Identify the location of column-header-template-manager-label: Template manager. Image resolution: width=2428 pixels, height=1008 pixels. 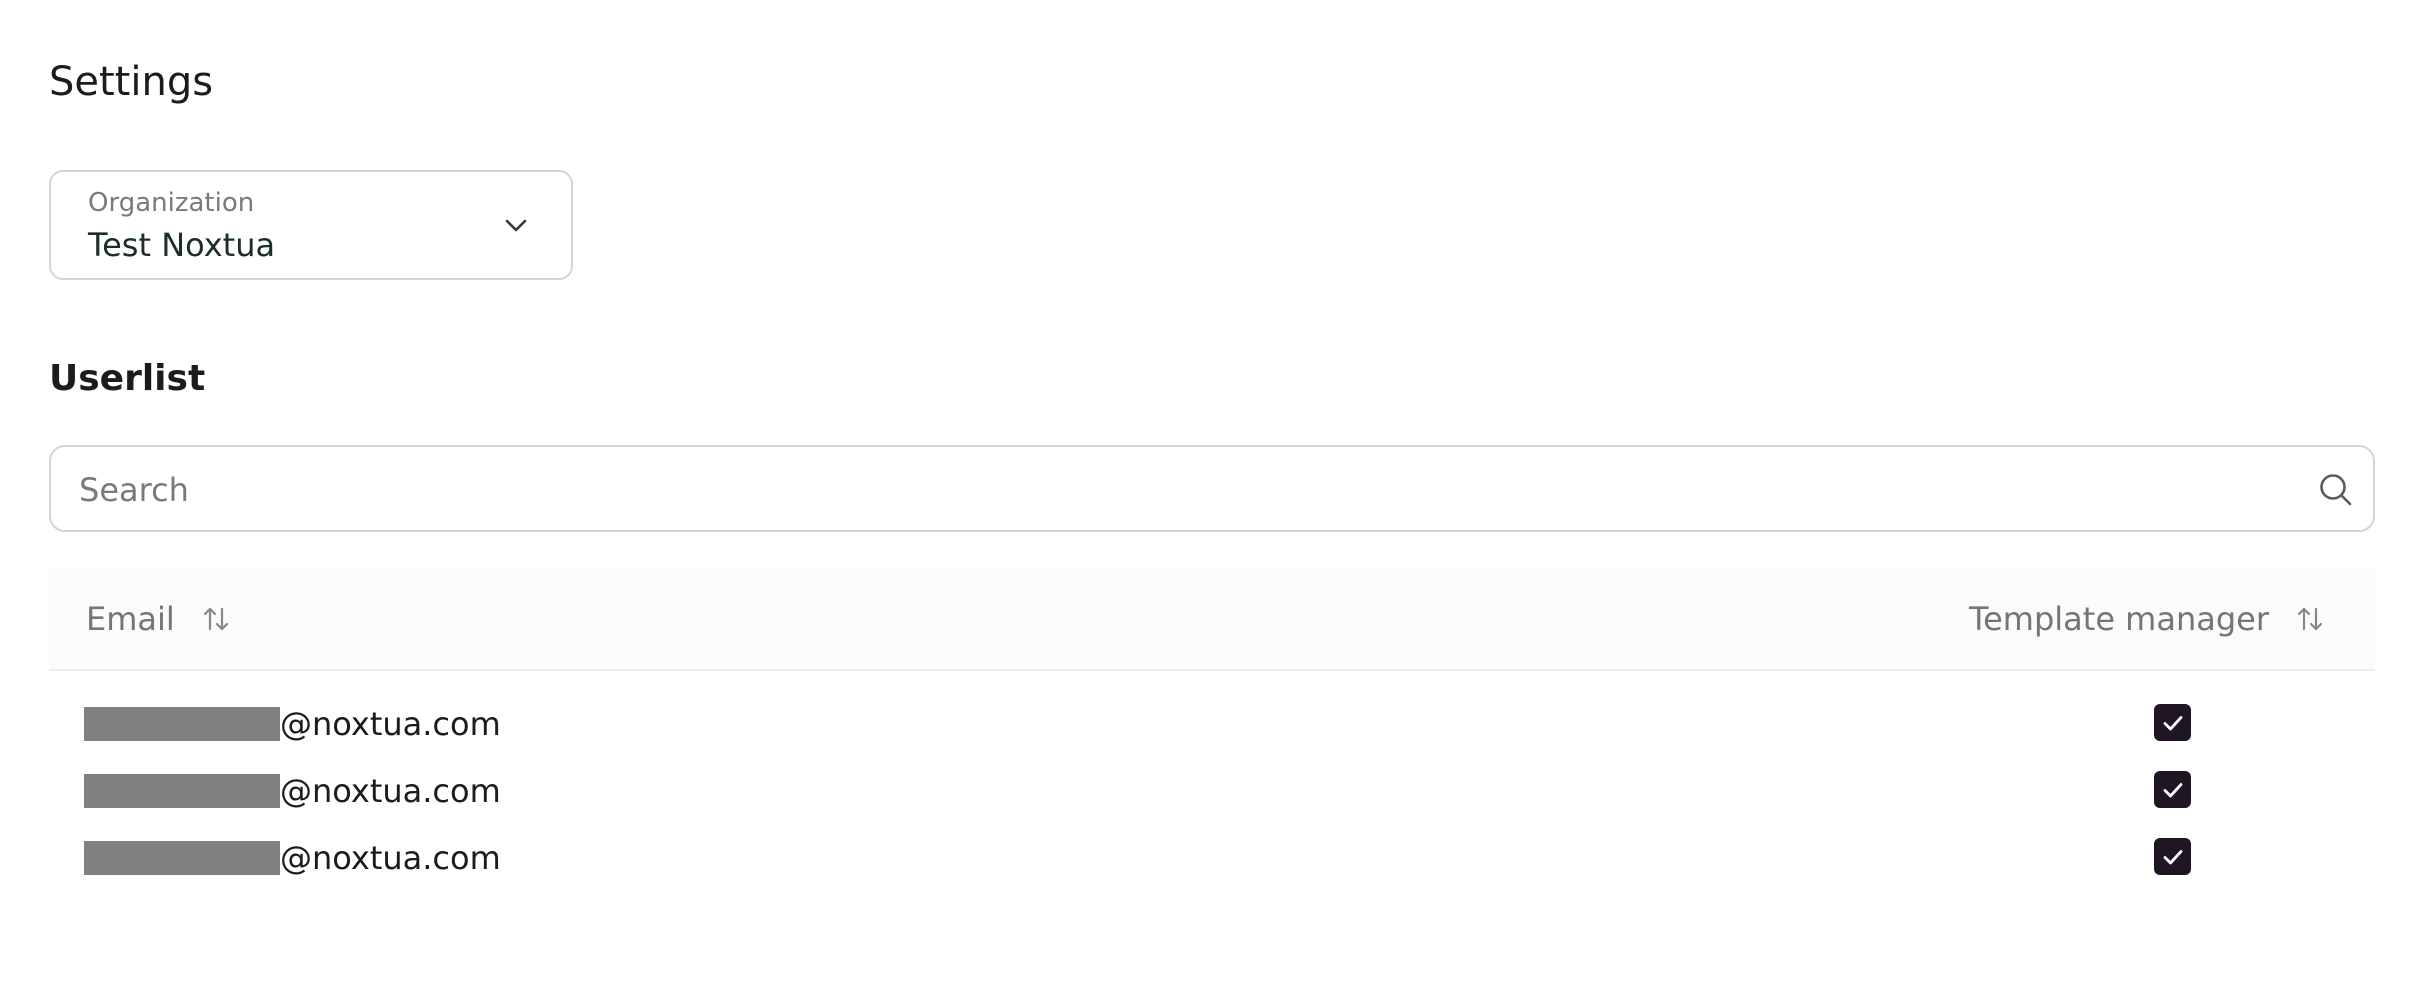
(2118, 619).